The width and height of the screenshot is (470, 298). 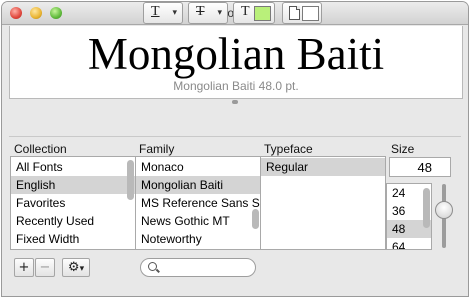 I want to click on list-item: All Fonts, so click(x=73, y=167).